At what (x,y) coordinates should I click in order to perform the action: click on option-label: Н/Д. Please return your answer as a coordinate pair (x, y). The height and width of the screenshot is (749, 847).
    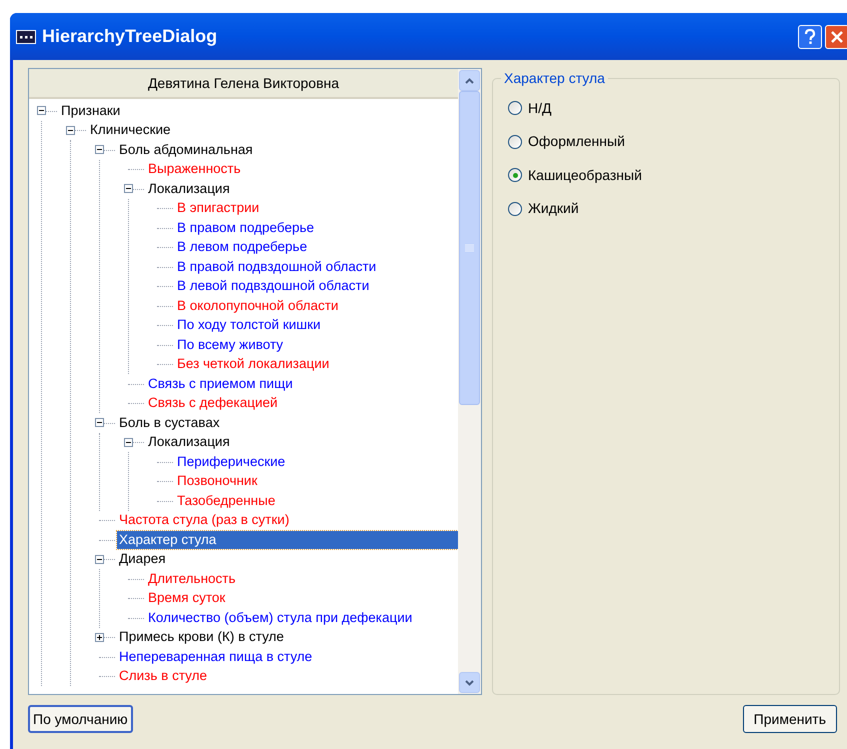
    Looking at the image, I should click on (540, 108).